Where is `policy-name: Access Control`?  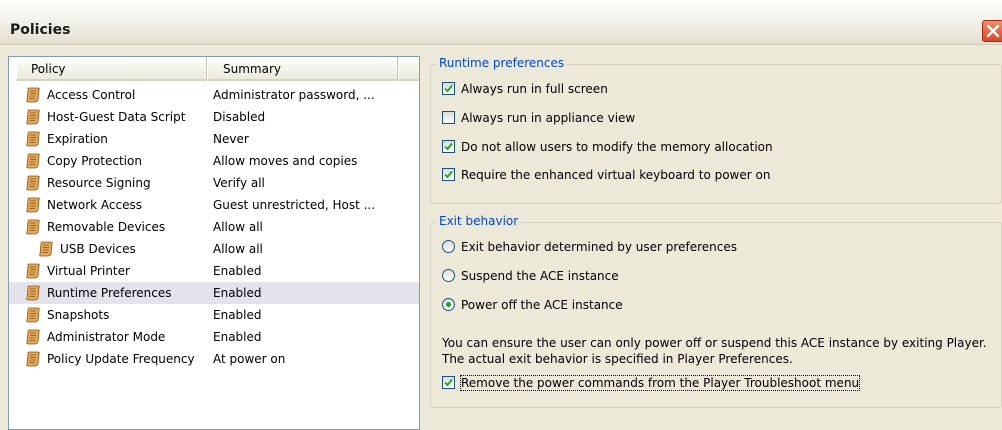
policy-name: Access Control is located at coordinates (91, 95).